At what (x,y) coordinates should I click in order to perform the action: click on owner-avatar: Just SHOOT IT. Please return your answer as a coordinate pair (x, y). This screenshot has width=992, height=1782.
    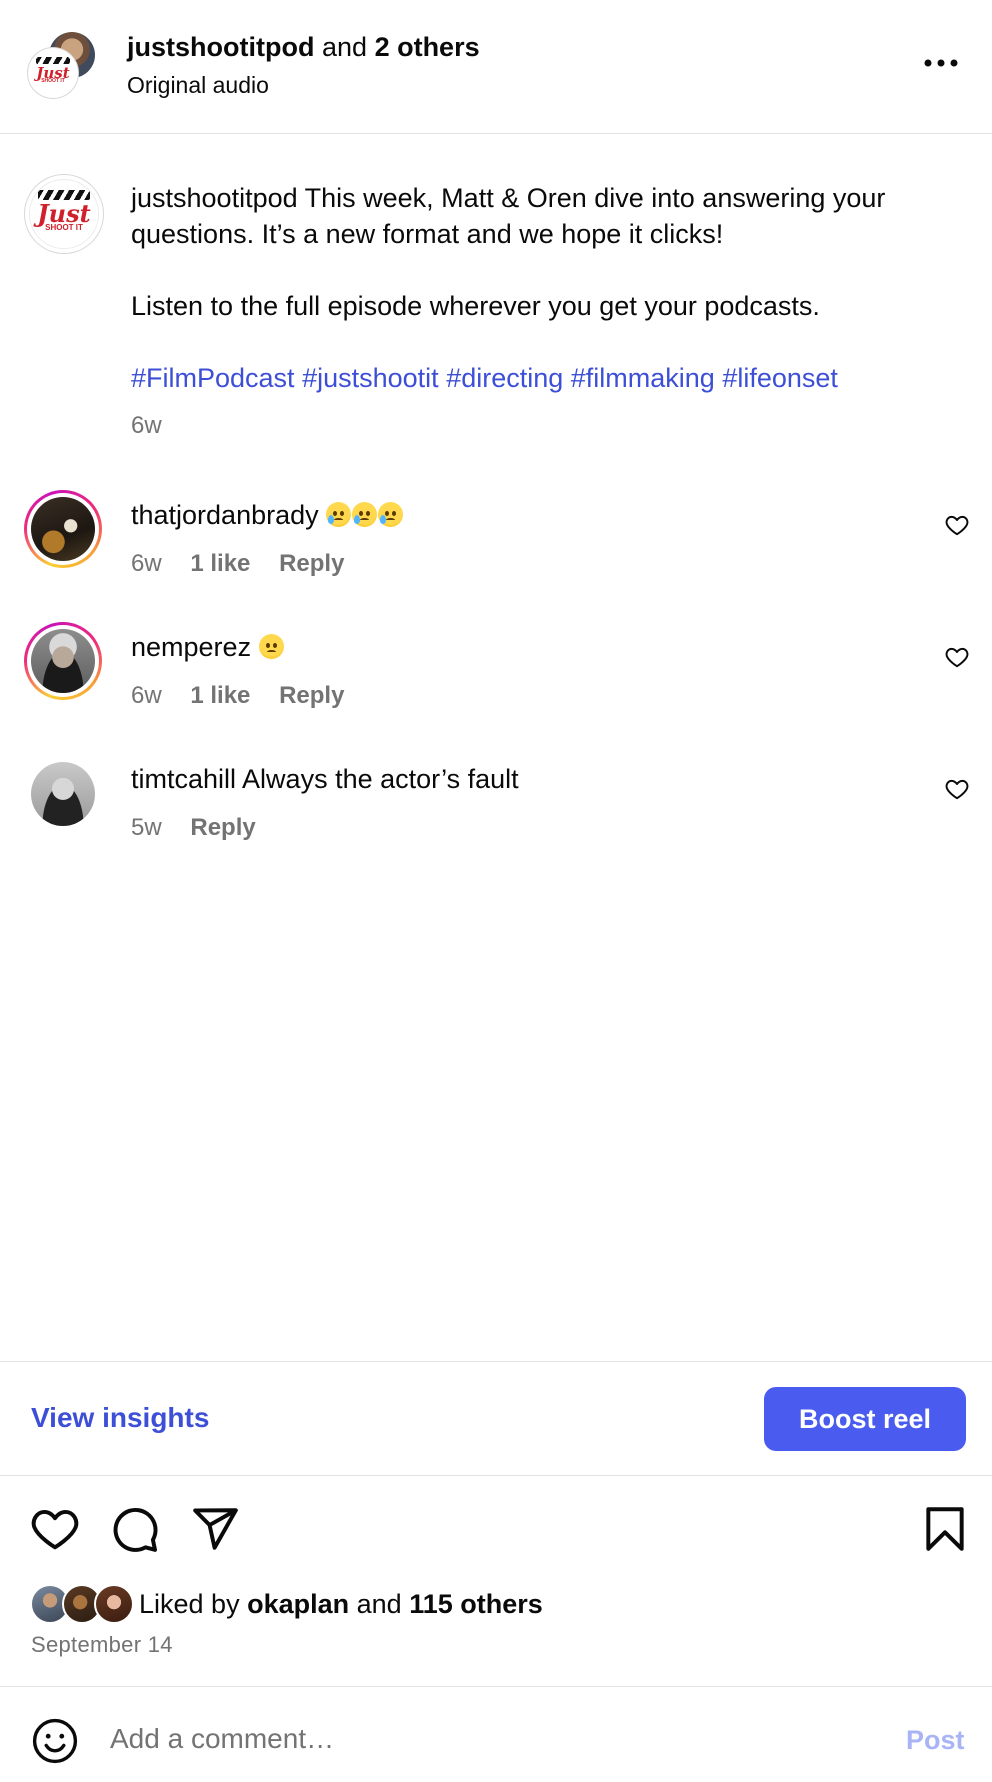
    Looking at the image, I should click on (53, 73).